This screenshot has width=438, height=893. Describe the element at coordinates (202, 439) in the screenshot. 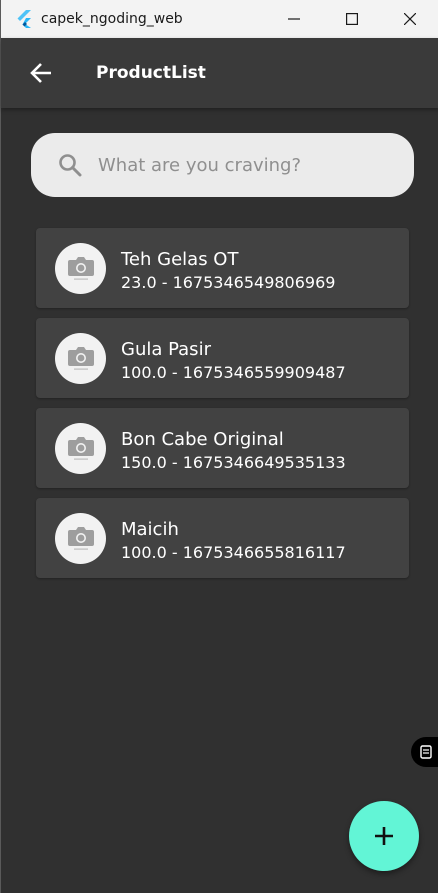

I see `product-name: Bon Cabe Original` at that location.